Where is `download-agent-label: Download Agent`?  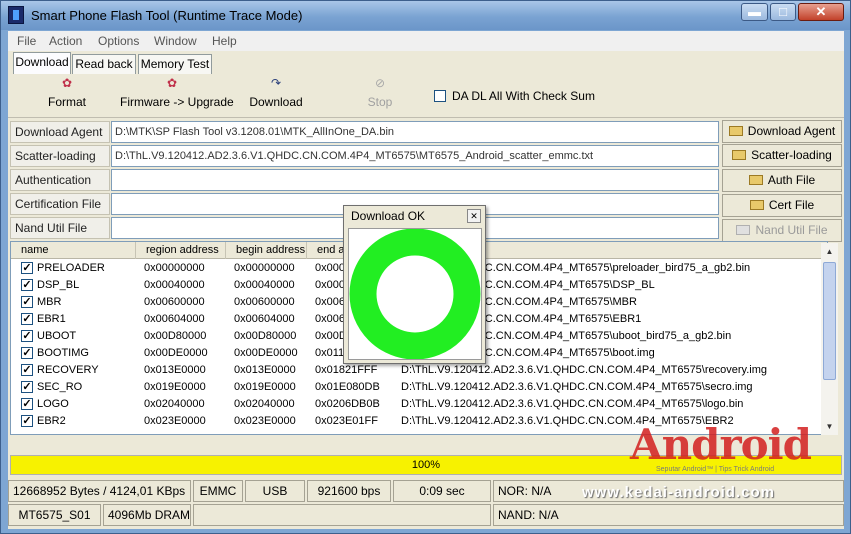 download-agent-label: Download Agent is located at coordinates (60, 132).